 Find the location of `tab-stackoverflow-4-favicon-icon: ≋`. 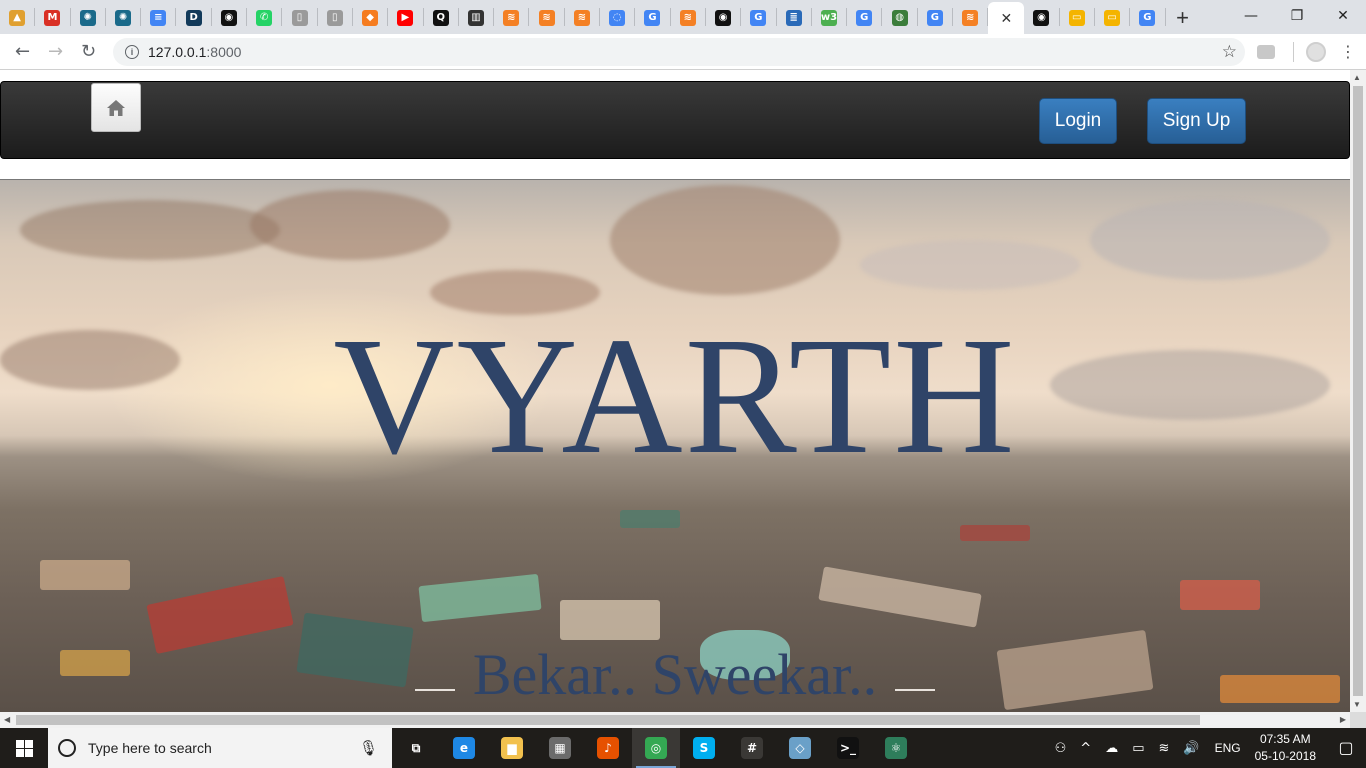

tab-stackoverflow-4-favicon-icon: ≋ is located at coordinates (687, 18).